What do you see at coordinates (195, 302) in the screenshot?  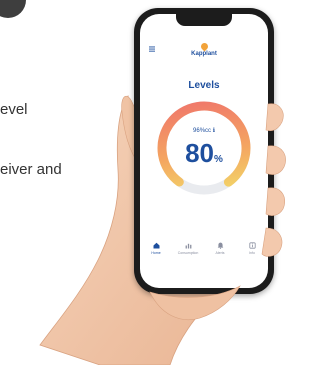 I see `palm-lower` at bounding box center [195, 302].